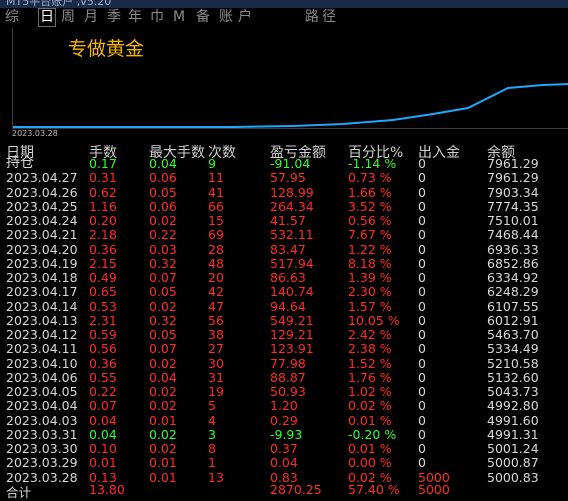 The image size is (568, 501). Describe the element at coordinates (216, 263) in the screenshot. I see `cell-trades: 48` at that location.